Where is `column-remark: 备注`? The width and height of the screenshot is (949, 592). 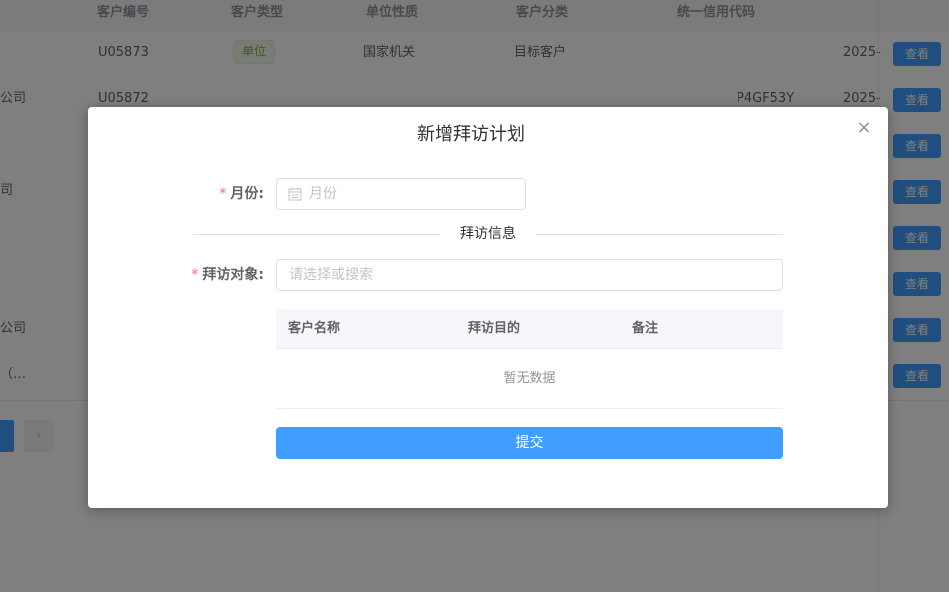 column-remark: 备注 is located at coordinates (645, 328).